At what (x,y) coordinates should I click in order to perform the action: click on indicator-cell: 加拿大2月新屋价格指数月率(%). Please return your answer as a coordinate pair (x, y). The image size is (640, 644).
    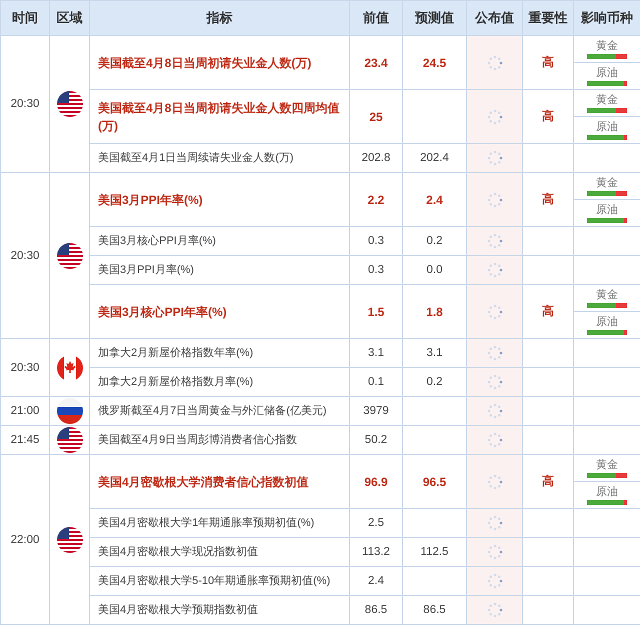
    Looking at the image, I should click on (220, 382).